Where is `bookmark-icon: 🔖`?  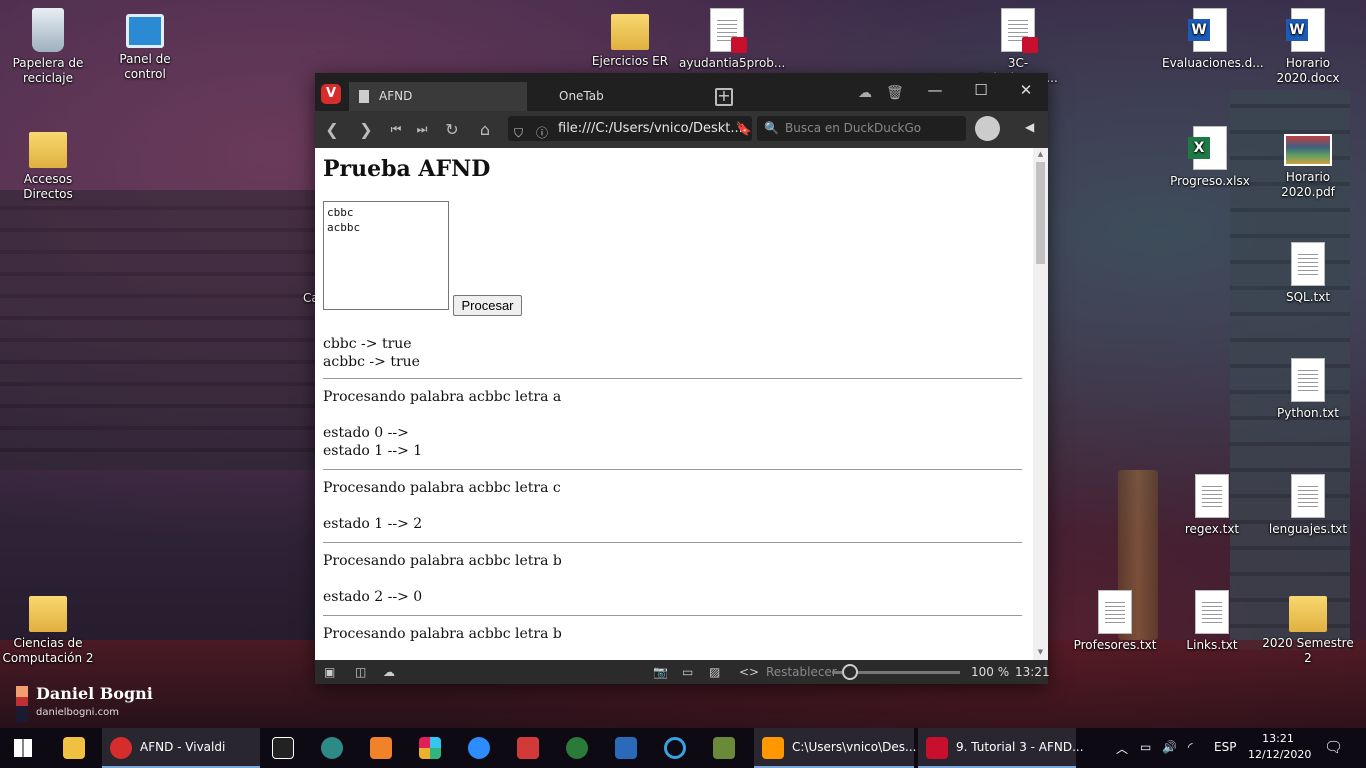 bookmark-icon: 🔖 is located at coordinates (744, 129).